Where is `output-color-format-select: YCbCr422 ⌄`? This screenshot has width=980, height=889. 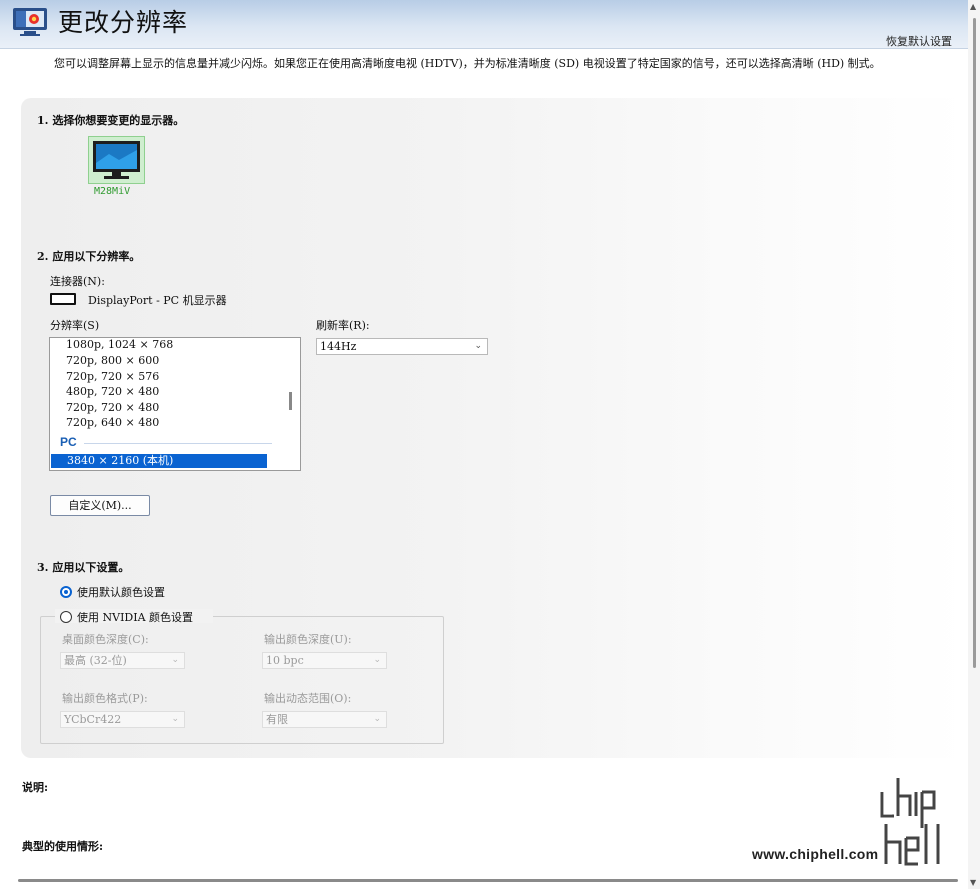 output-color-format-select: YCbCr422 ⌄ is located at coordinates (122, 719).